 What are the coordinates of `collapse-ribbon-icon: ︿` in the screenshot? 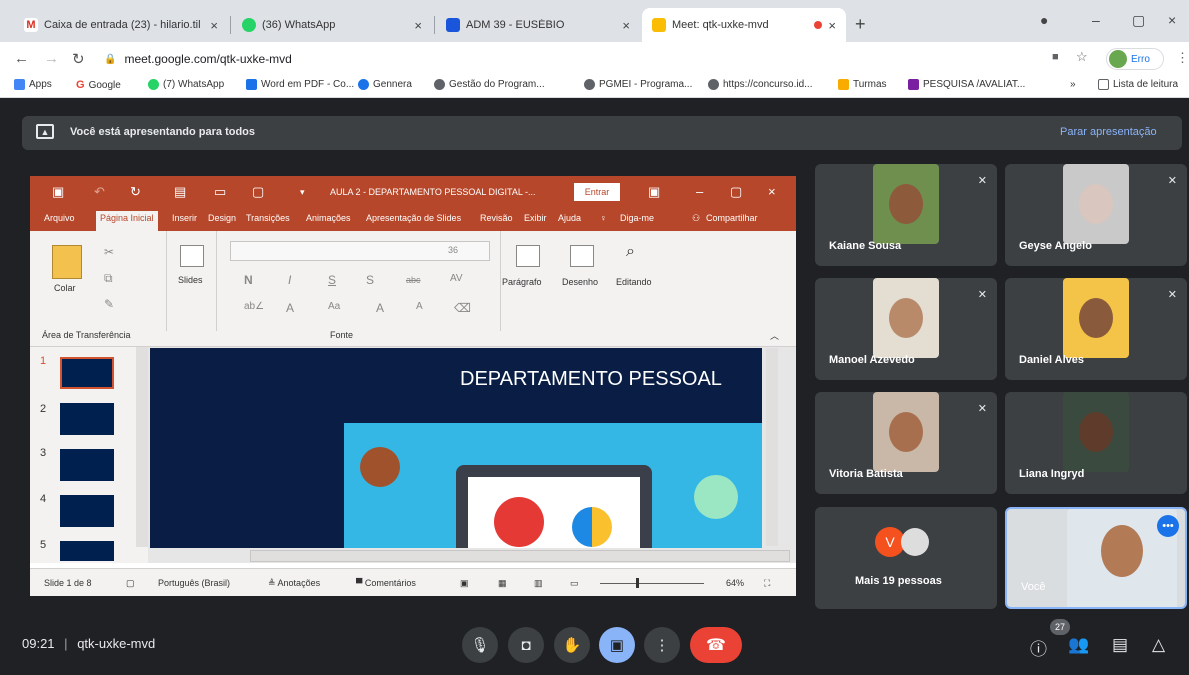 It's located at (774, 335).